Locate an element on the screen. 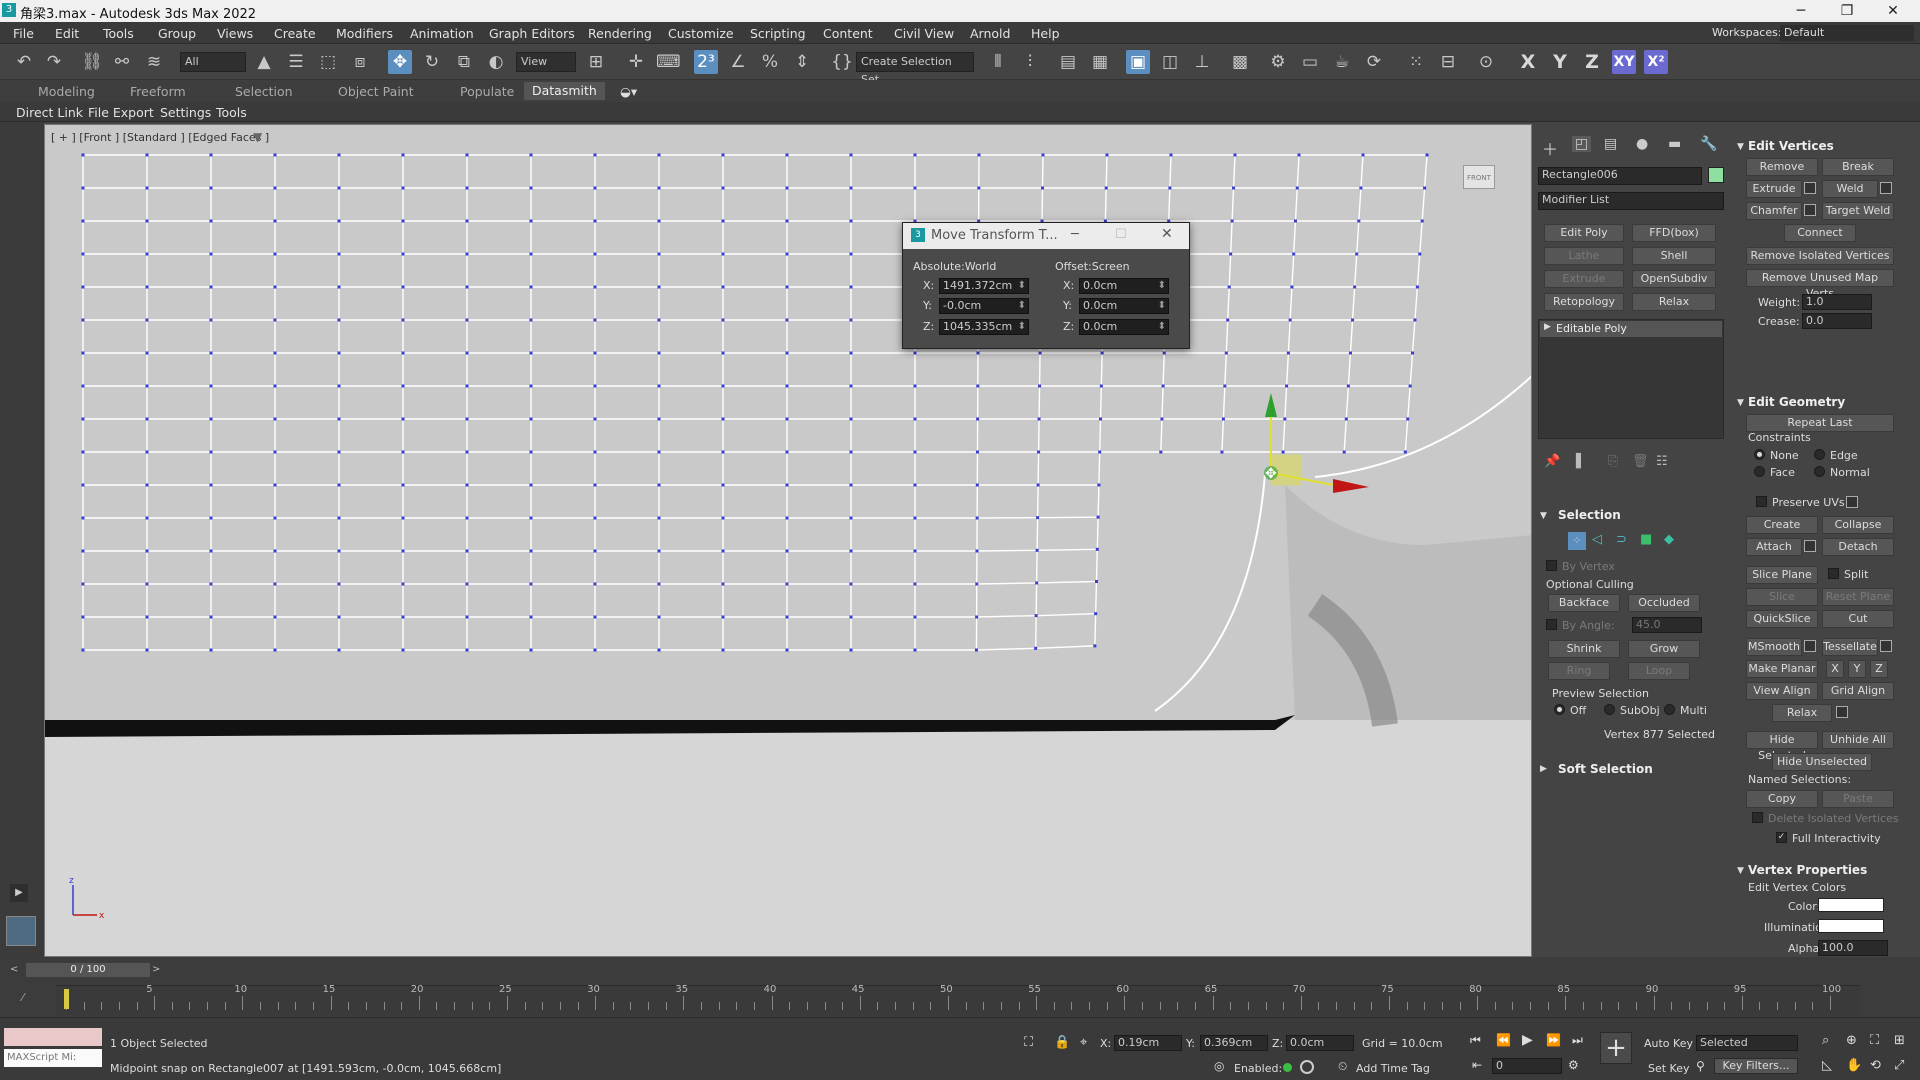  split-checkbox is located at coordinates (1833, 573).